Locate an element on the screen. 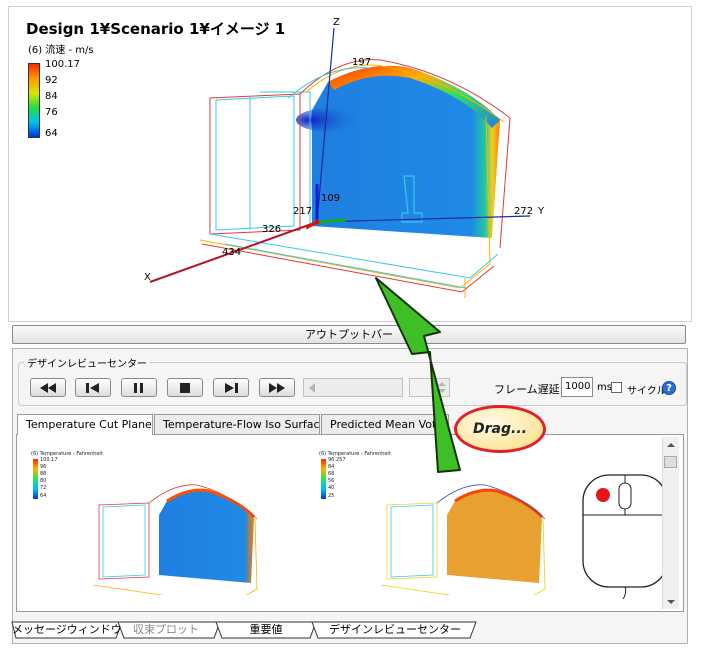  drag-arrow-icon is located at coordinates (418, 375).